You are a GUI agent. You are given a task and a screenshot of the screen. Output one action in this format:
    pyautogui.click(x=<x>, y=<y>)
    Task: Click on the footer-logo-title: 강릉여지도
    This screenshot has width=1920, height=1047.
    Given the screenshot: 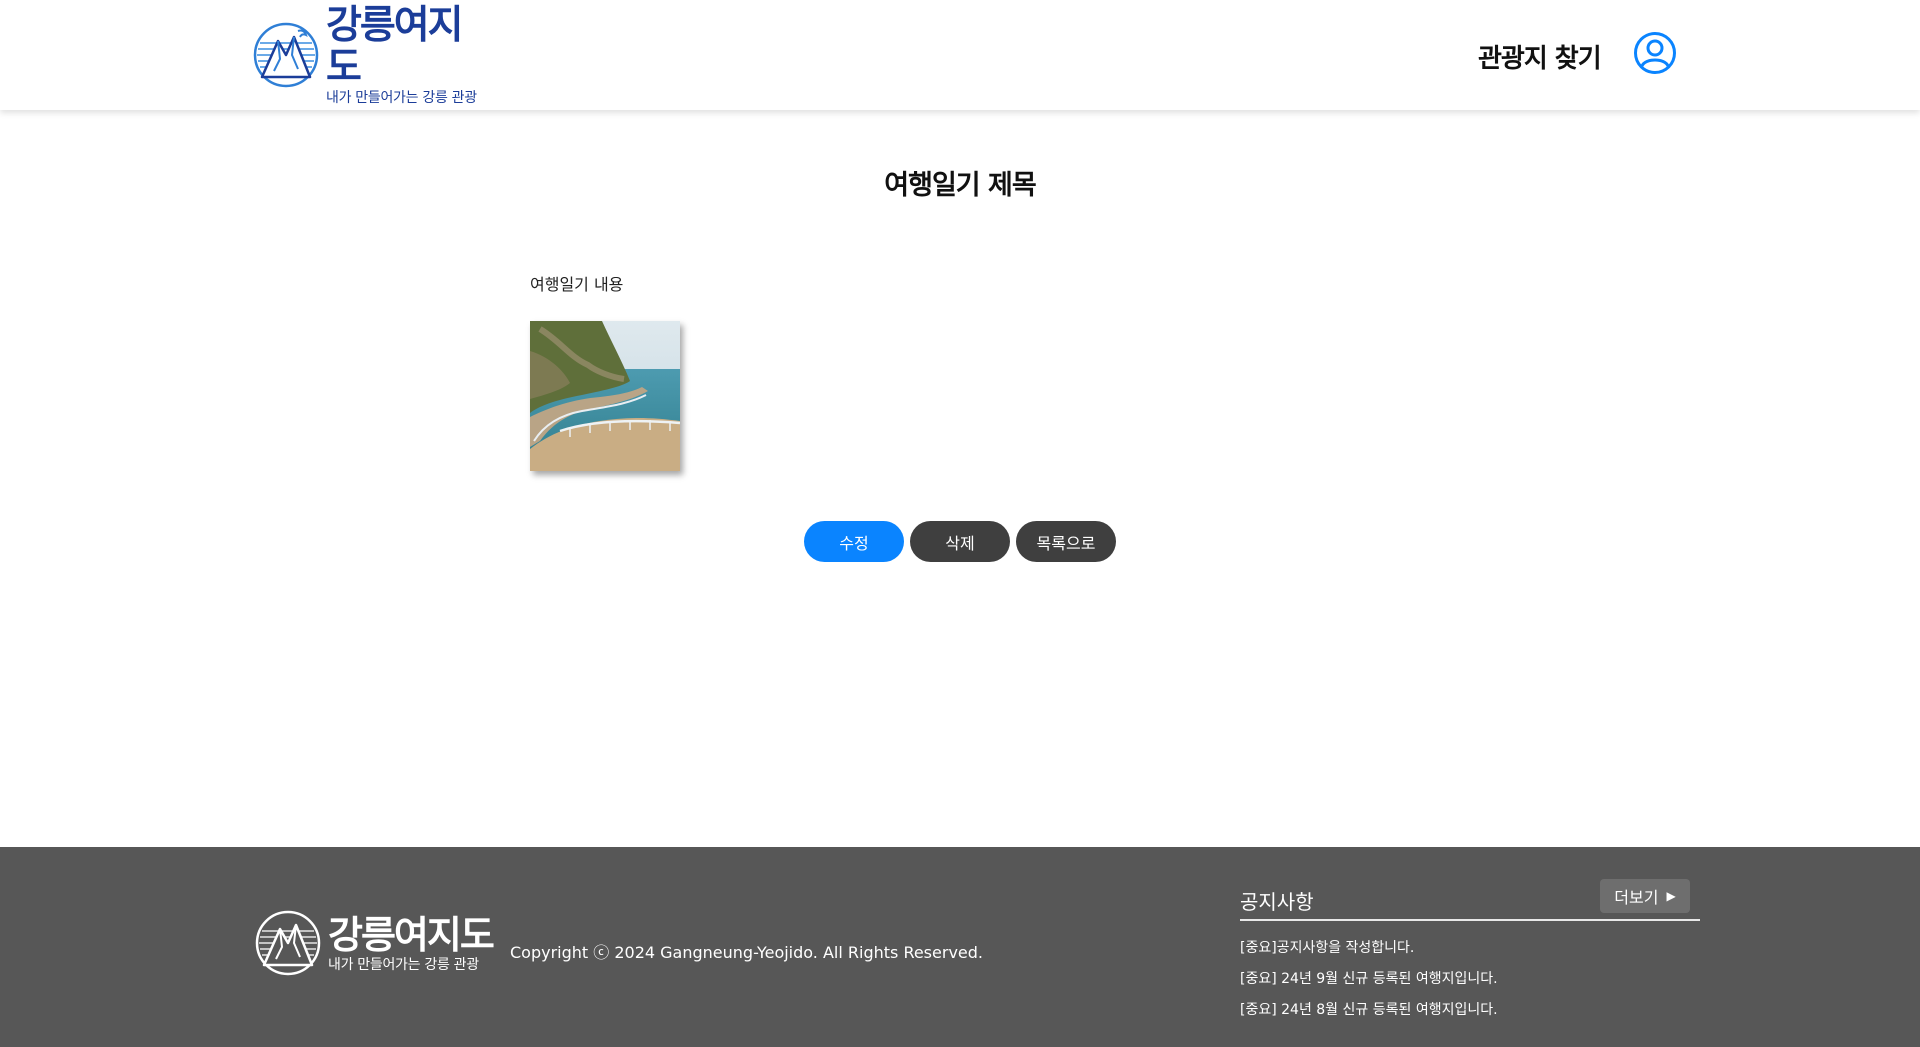 What is the action you would take?
    pyautogui.click(x=411, y=934)
    